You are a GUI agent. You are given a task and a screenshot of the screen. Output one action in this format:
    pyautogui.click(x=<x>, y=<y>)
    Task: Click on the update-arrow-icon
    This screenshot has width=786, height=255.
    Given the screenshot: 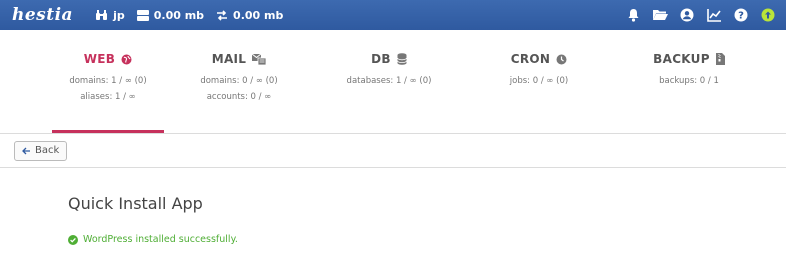 What is the action you would take?
    pyautogui.click(x=768, y=15)
    